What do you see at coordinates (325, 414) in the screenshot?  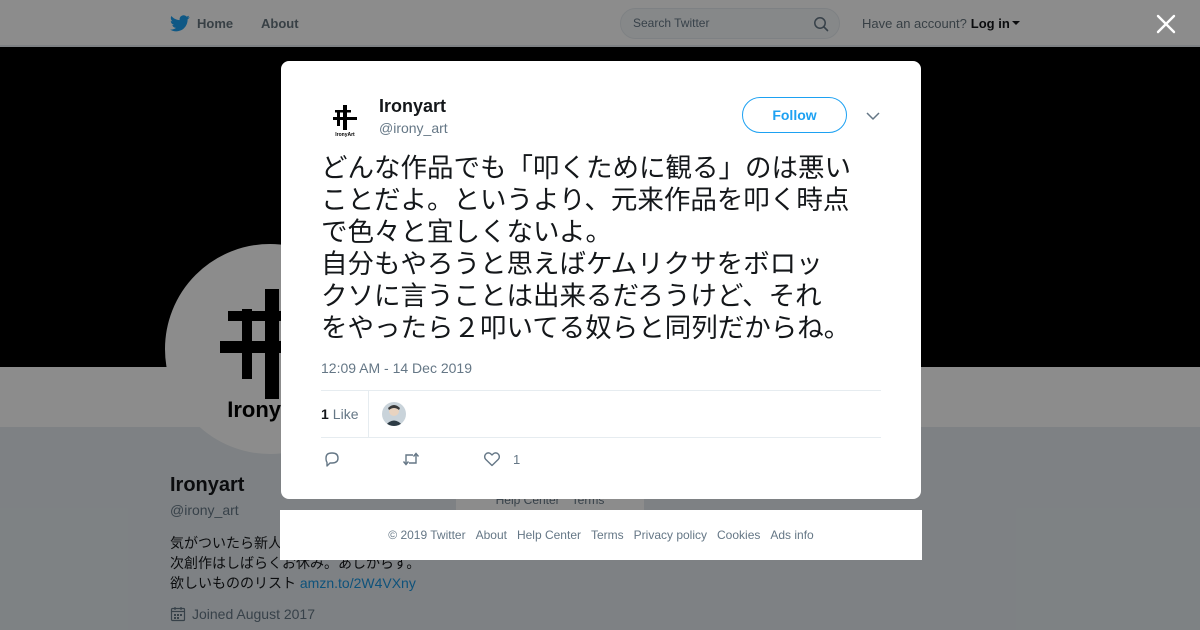 I see `likes-count: 1` at bounding box center [325, 414].